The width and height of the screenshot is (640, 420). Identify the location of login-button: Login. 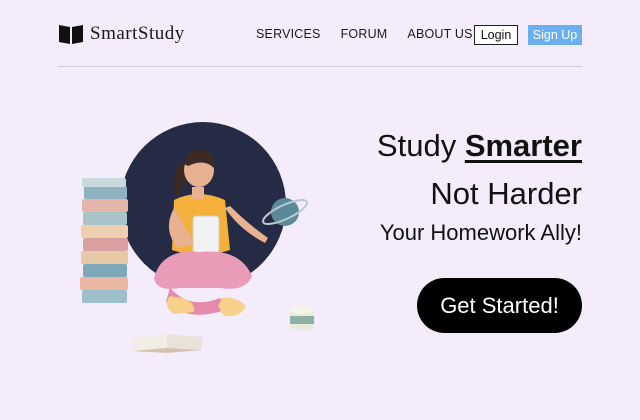
(496, 35).